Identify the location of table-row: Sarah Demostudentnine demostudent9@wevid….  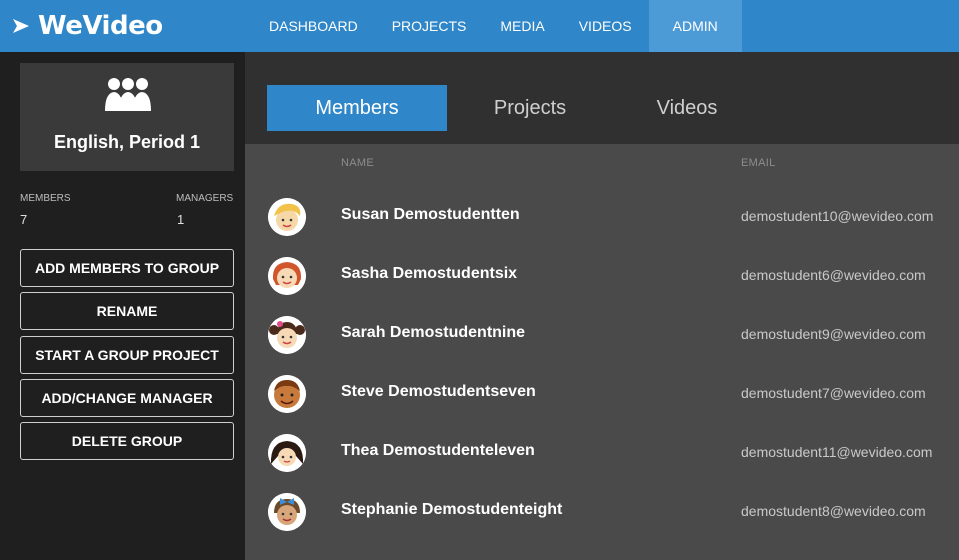
(602, 339).